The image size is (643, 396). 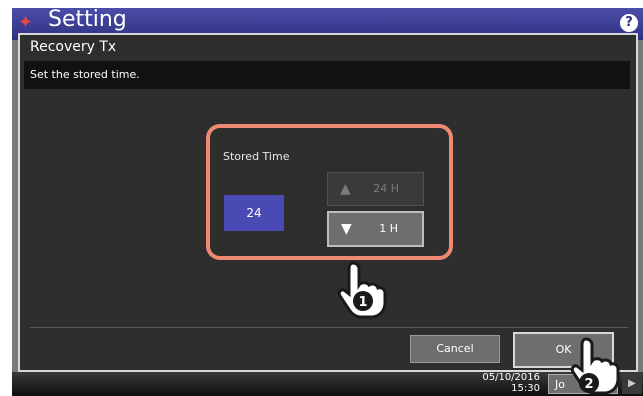 I want to click on up-triangle-icon: ▲, so click(x=345, y=189).